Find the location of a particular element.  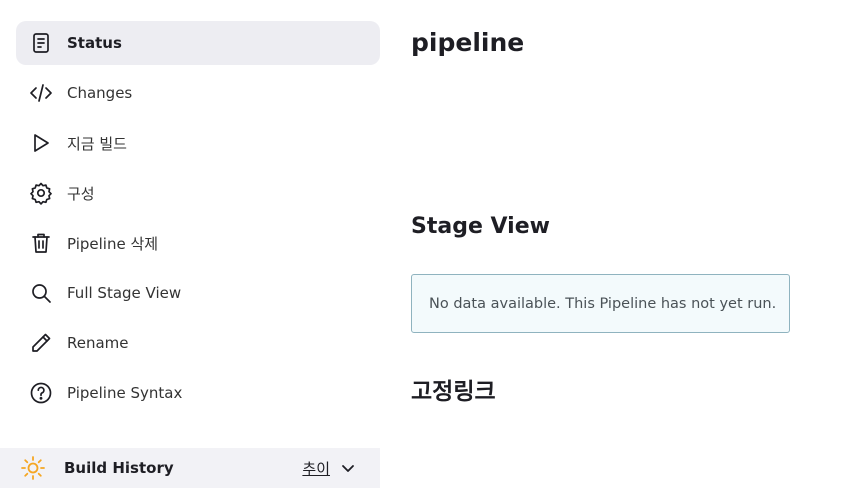

sidebar-item-build-now: 지금 빌드 is located at coordinates (198, 143).